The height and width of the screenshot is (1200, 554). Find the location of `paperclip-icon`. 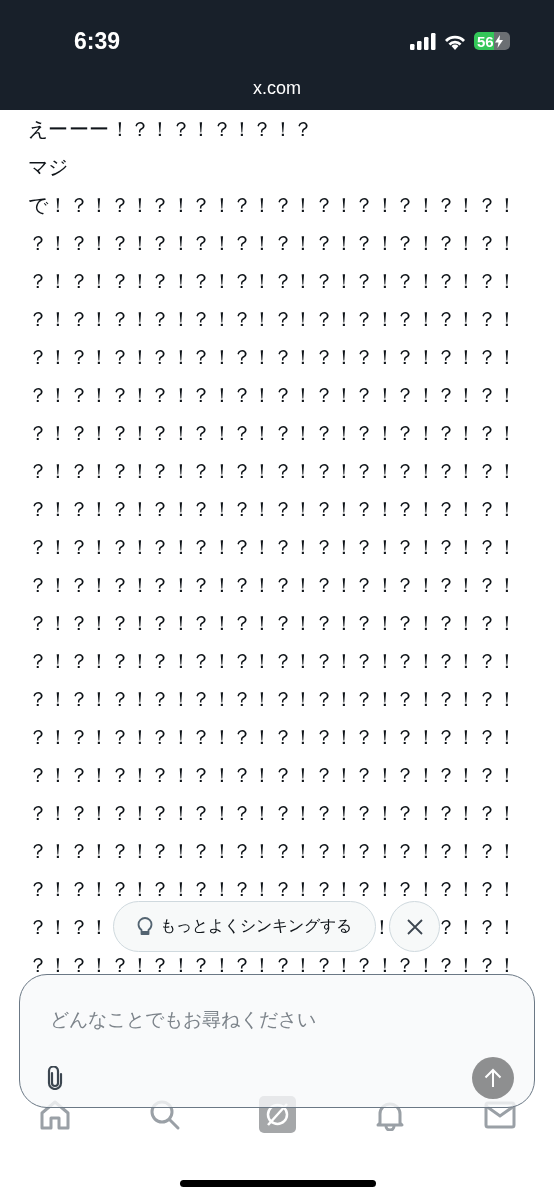

paperclip-icon is located at coordinates (55, 1078).